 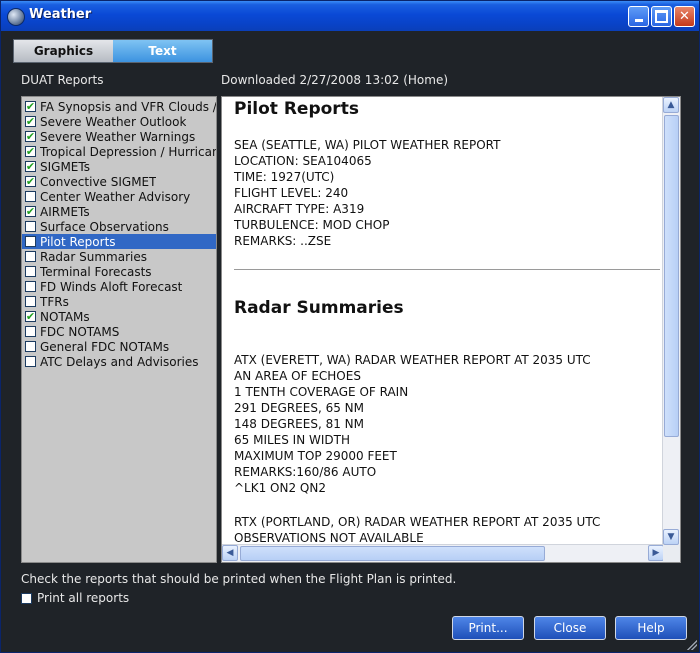 I want to click on report-item: TFRs, so click(x=119, y=301).